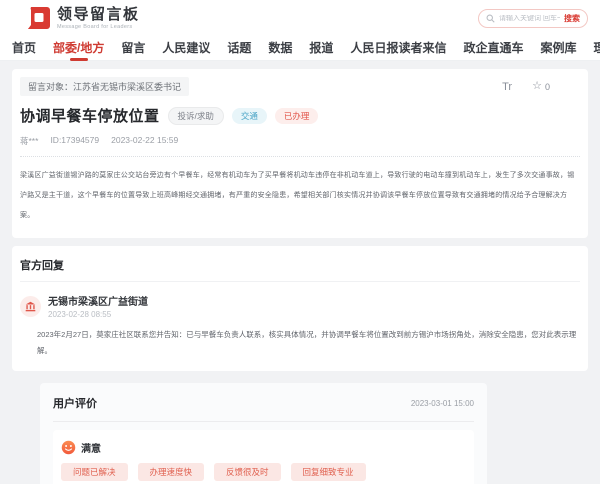 This screenshot has height=484, width=600. I want to click on eval-tag-professional: 回复细致专业, so click(328, 472).